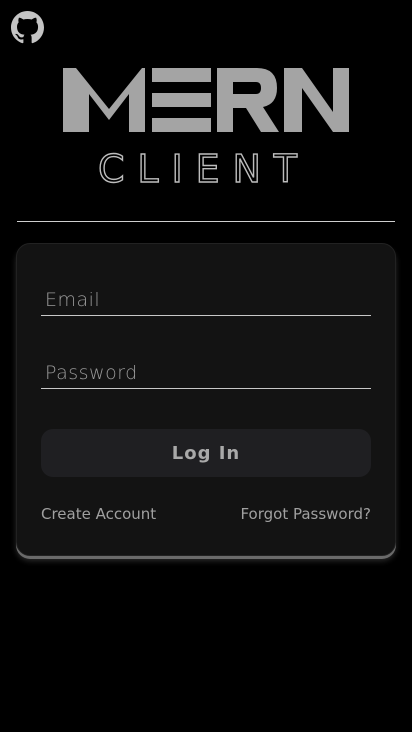 Image resolution: width=412 pixels, height=732 pixels. Describe the element at coordinates (98, 514) in the screenshot. I see `create-account-link: Create Account` at that location.